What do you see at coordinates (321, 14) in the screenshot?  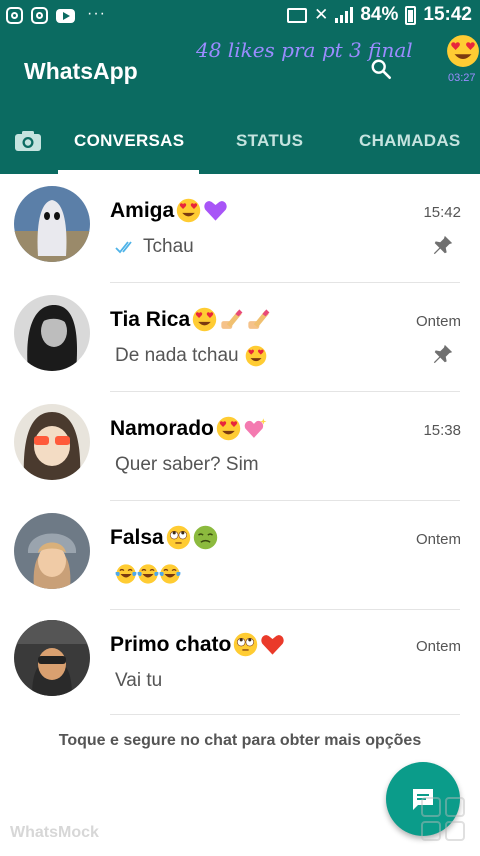 I see `mute-icon: ✕` at bounding box center [321, 14].